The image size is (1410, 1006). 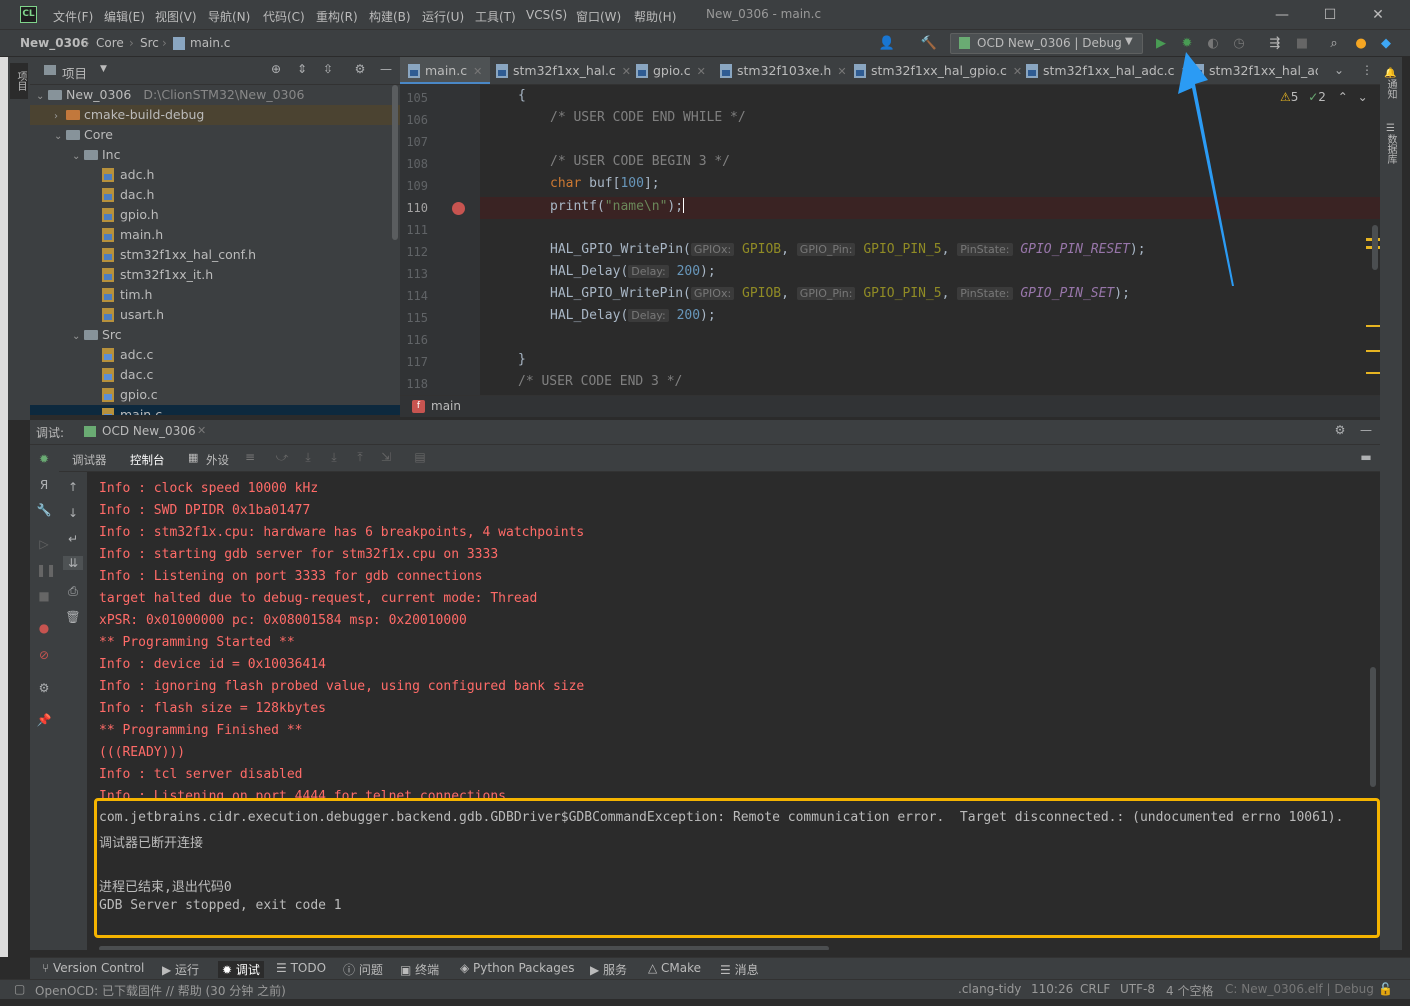 What do you see at coordinates (122, 195) in the screenshot?
I see `tree-item: dac.h` at bounding box center [122, 195].